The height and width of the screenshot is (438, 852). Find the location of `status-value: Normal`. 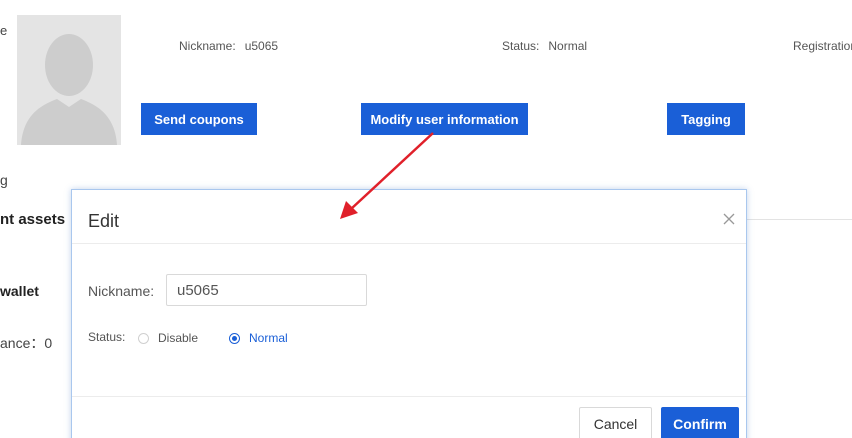

status-value: Normal is located at coordinates (568, 46).